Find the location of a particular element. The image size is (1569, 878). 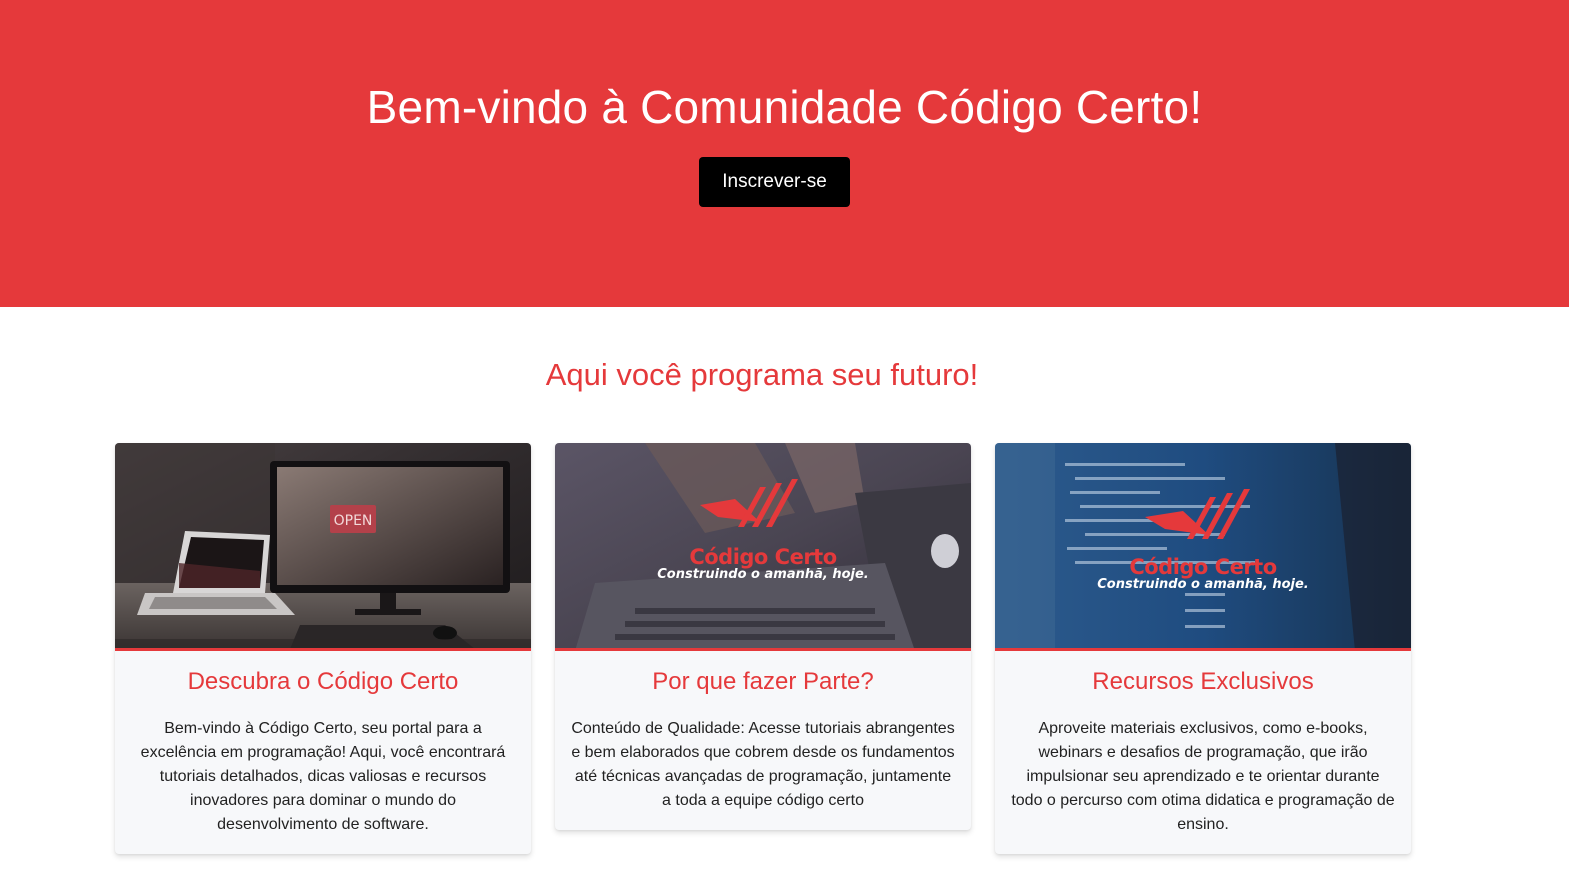

section-subtitle: Aqui você programa seu futuro! is located at coordinates (762, 374).